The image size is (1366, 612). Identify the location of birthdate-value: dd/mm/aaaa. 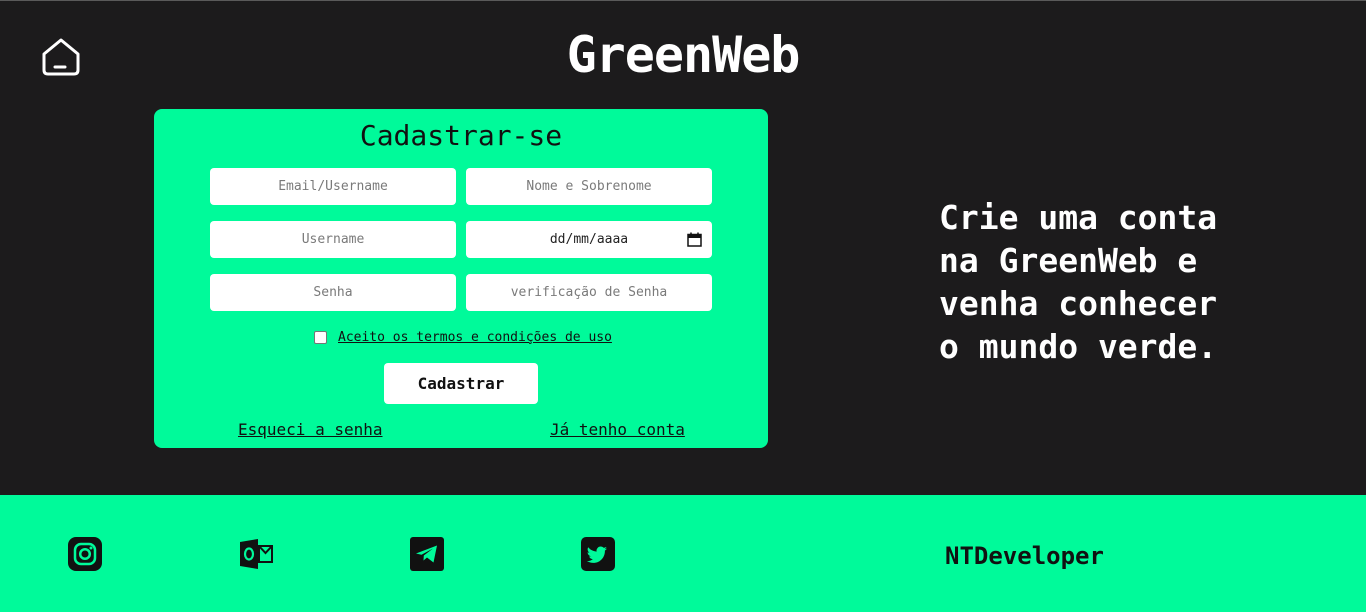
(589, 239).